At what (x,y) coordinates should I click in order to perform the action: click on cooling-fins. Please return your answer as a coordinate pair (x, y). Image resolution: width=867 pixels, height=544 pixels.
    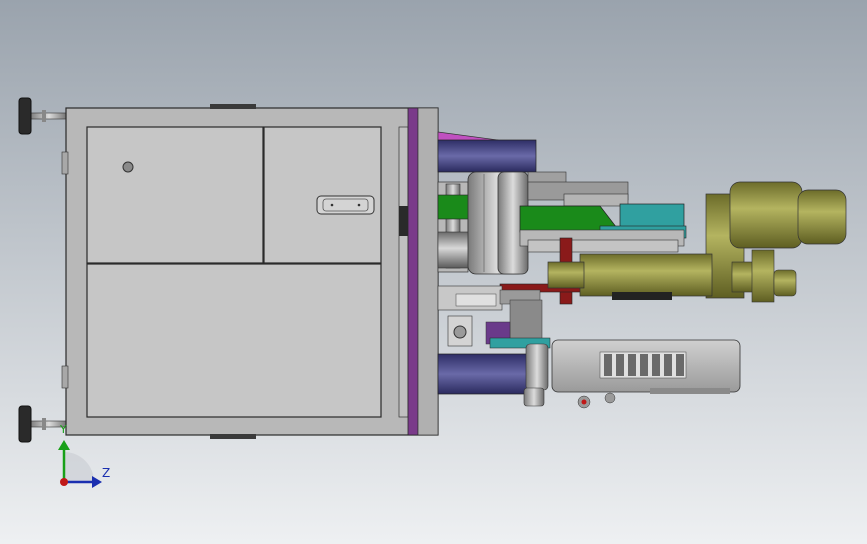
    Looking at the image, I should click on (644, 365).